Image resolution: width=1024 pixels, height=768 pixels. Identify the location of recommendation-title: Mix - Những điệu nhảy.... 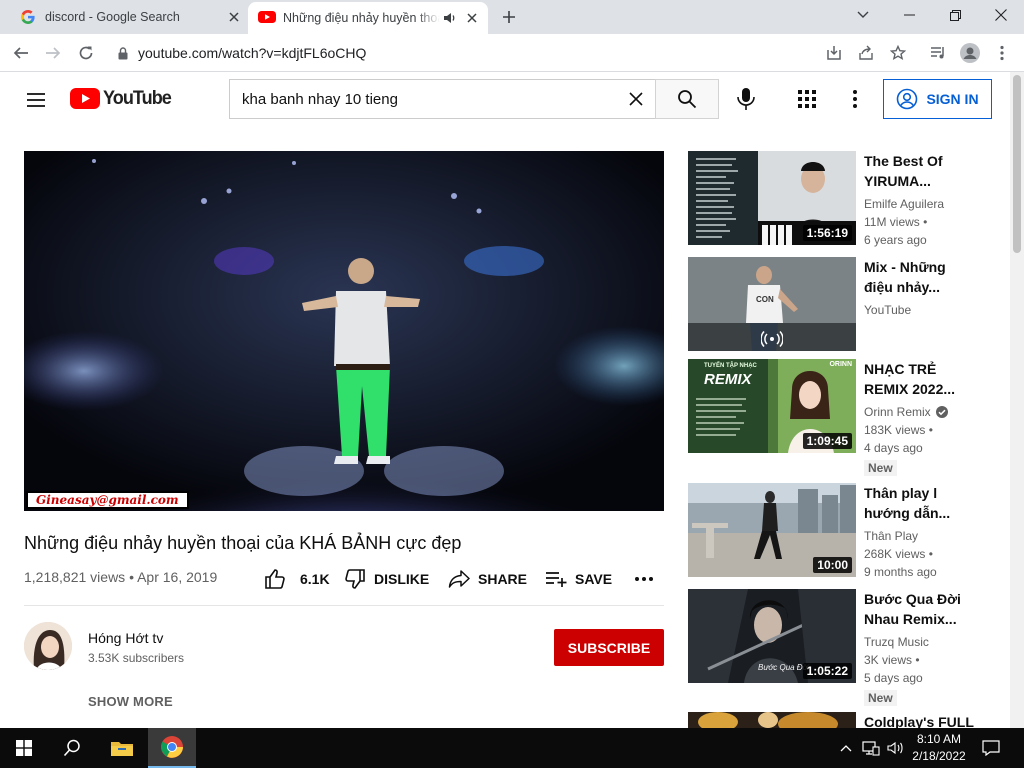
(922, 277).